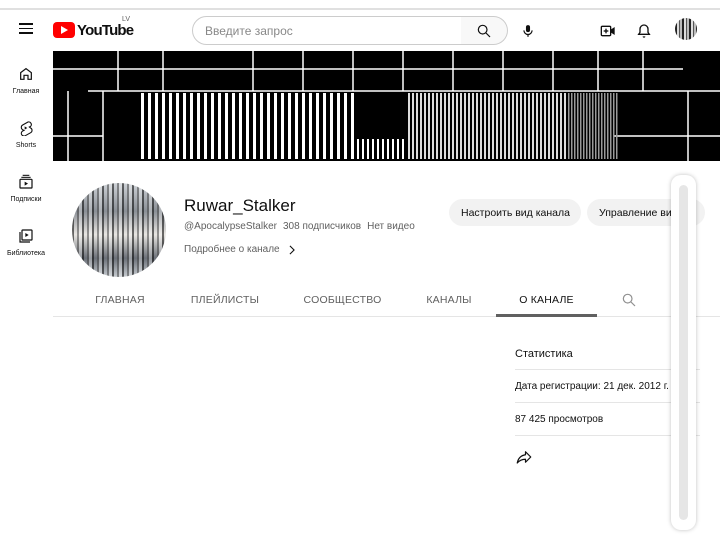 The height and width of the screenshot is (559, 720). What do you see at coordinates (26, 30) in the screenshot?
I see `menu-icon` at bounding box center [26, 30].